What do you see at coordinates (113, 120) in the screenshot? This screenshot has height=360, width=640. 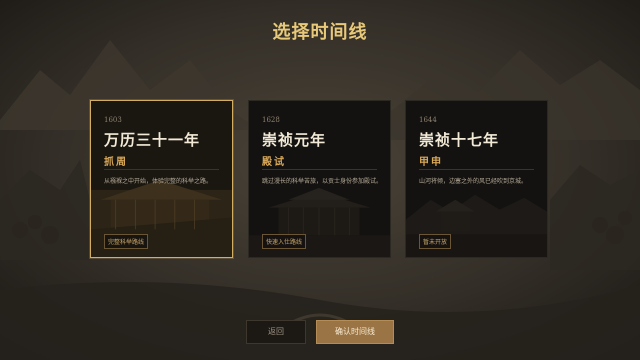 I see `card-year: 1603` at bounding box center [113, 120].